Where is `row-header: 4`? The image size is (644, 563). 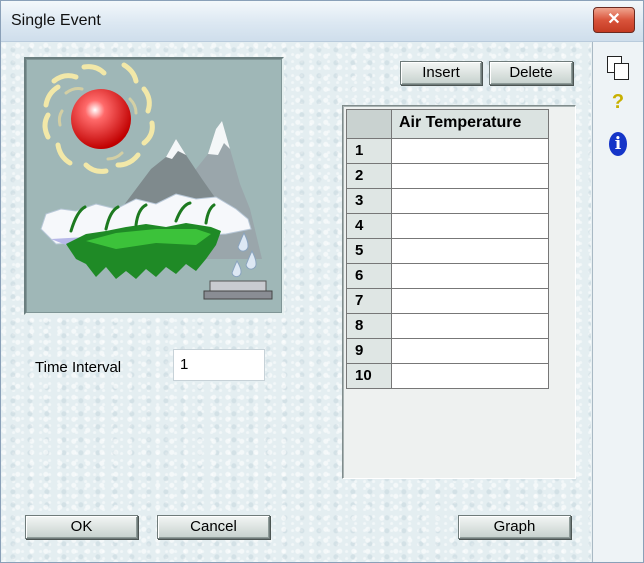 row-header: 4 is located at coordinates (369, 226).